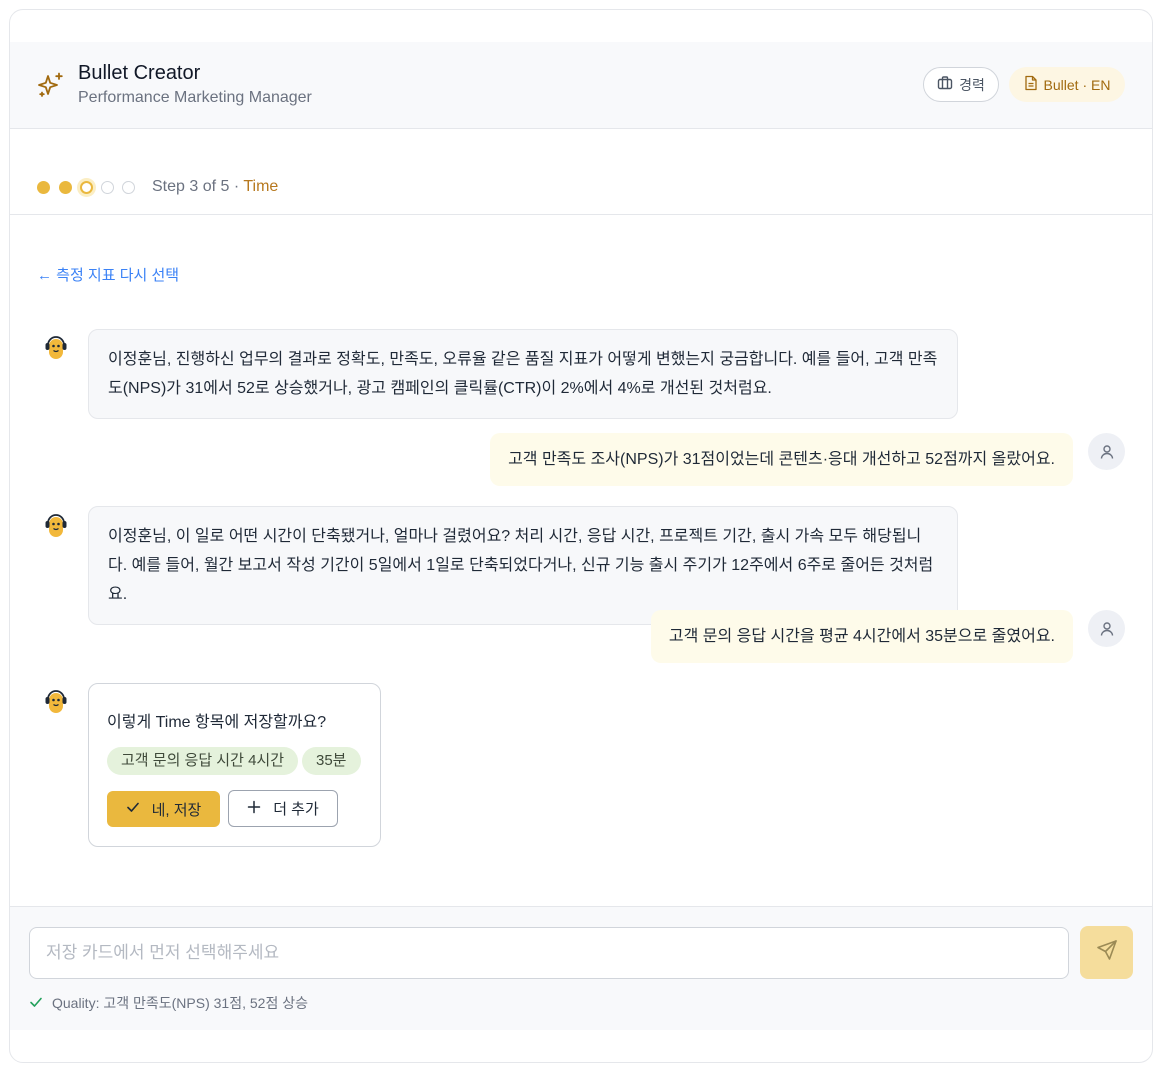  What do you see at coordinates (176, 810) in the screenshot?
I see `confirm-save-label: 네, 저장` at bounding box center [176, 810].